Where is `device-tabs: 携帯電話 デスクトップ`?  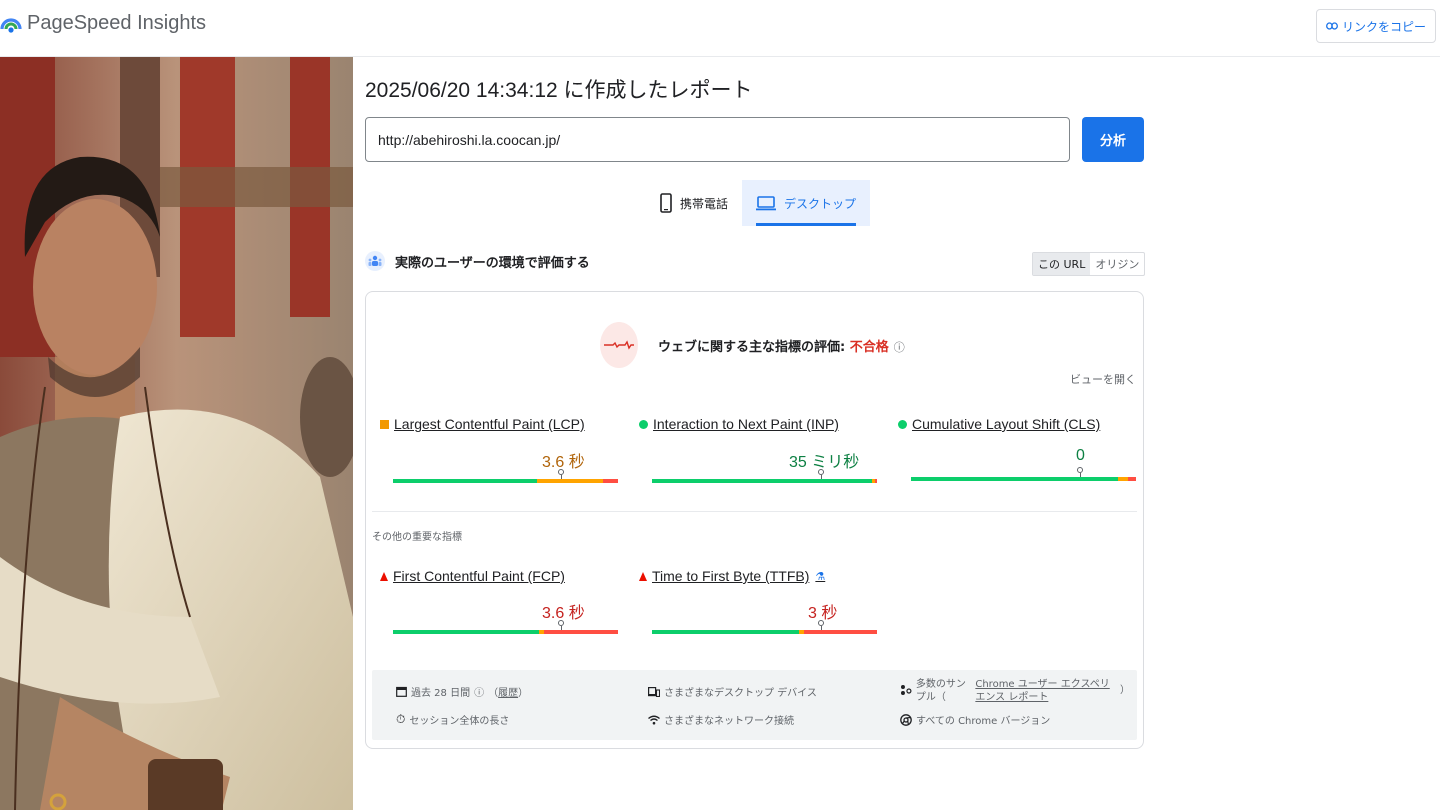 device-tabs: 携帯電話 デスクトップ is located at coordinates (758, 203).